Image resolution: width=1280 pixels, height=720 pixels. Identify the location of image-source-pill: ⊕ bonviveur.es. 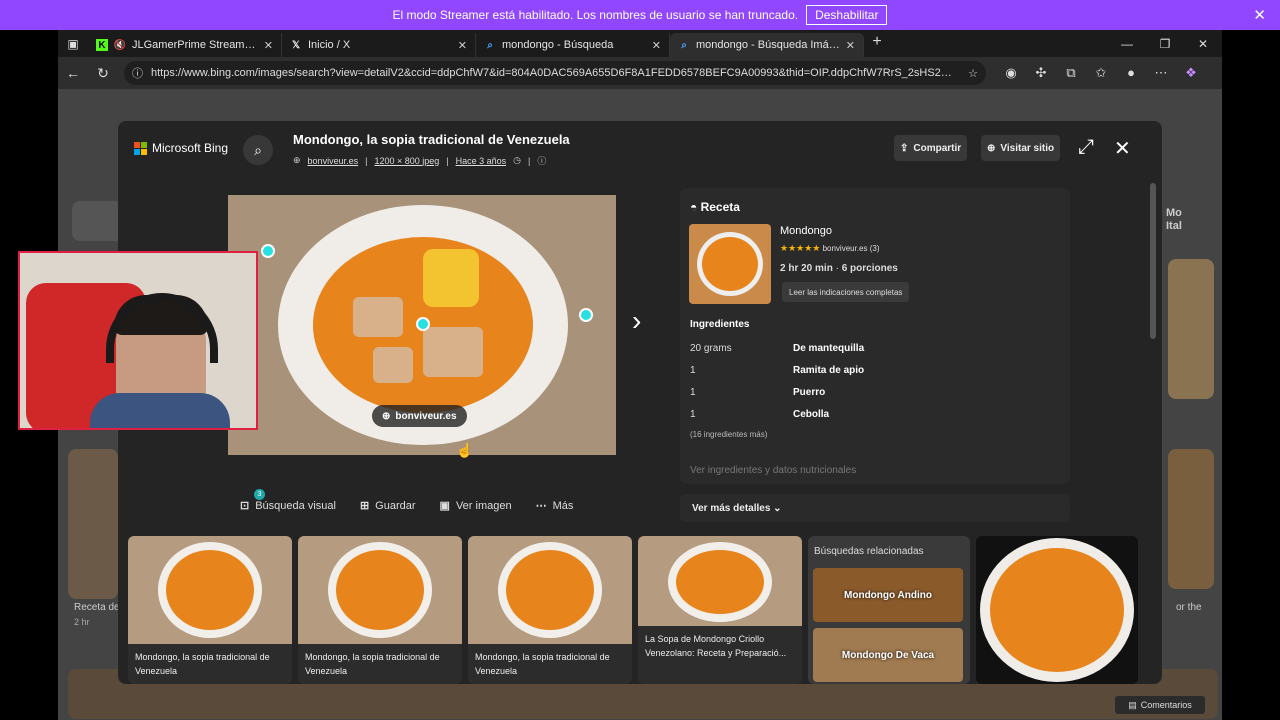
(419, 416).